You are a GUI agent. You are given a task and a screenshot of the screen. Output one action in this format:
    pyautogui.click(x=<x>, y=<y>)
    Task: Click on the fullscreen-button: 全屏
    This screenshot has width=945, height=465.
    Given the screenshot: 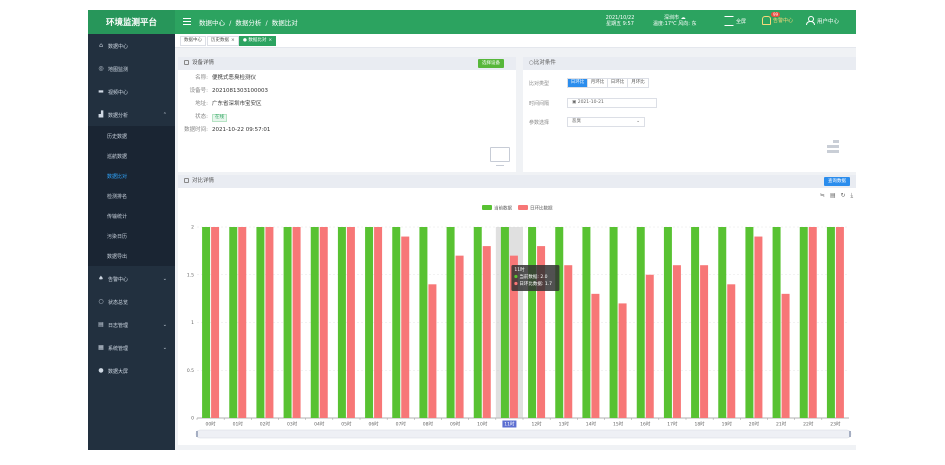 What is the action you would take?
    pyautogui.click(x=735, y=21)
    